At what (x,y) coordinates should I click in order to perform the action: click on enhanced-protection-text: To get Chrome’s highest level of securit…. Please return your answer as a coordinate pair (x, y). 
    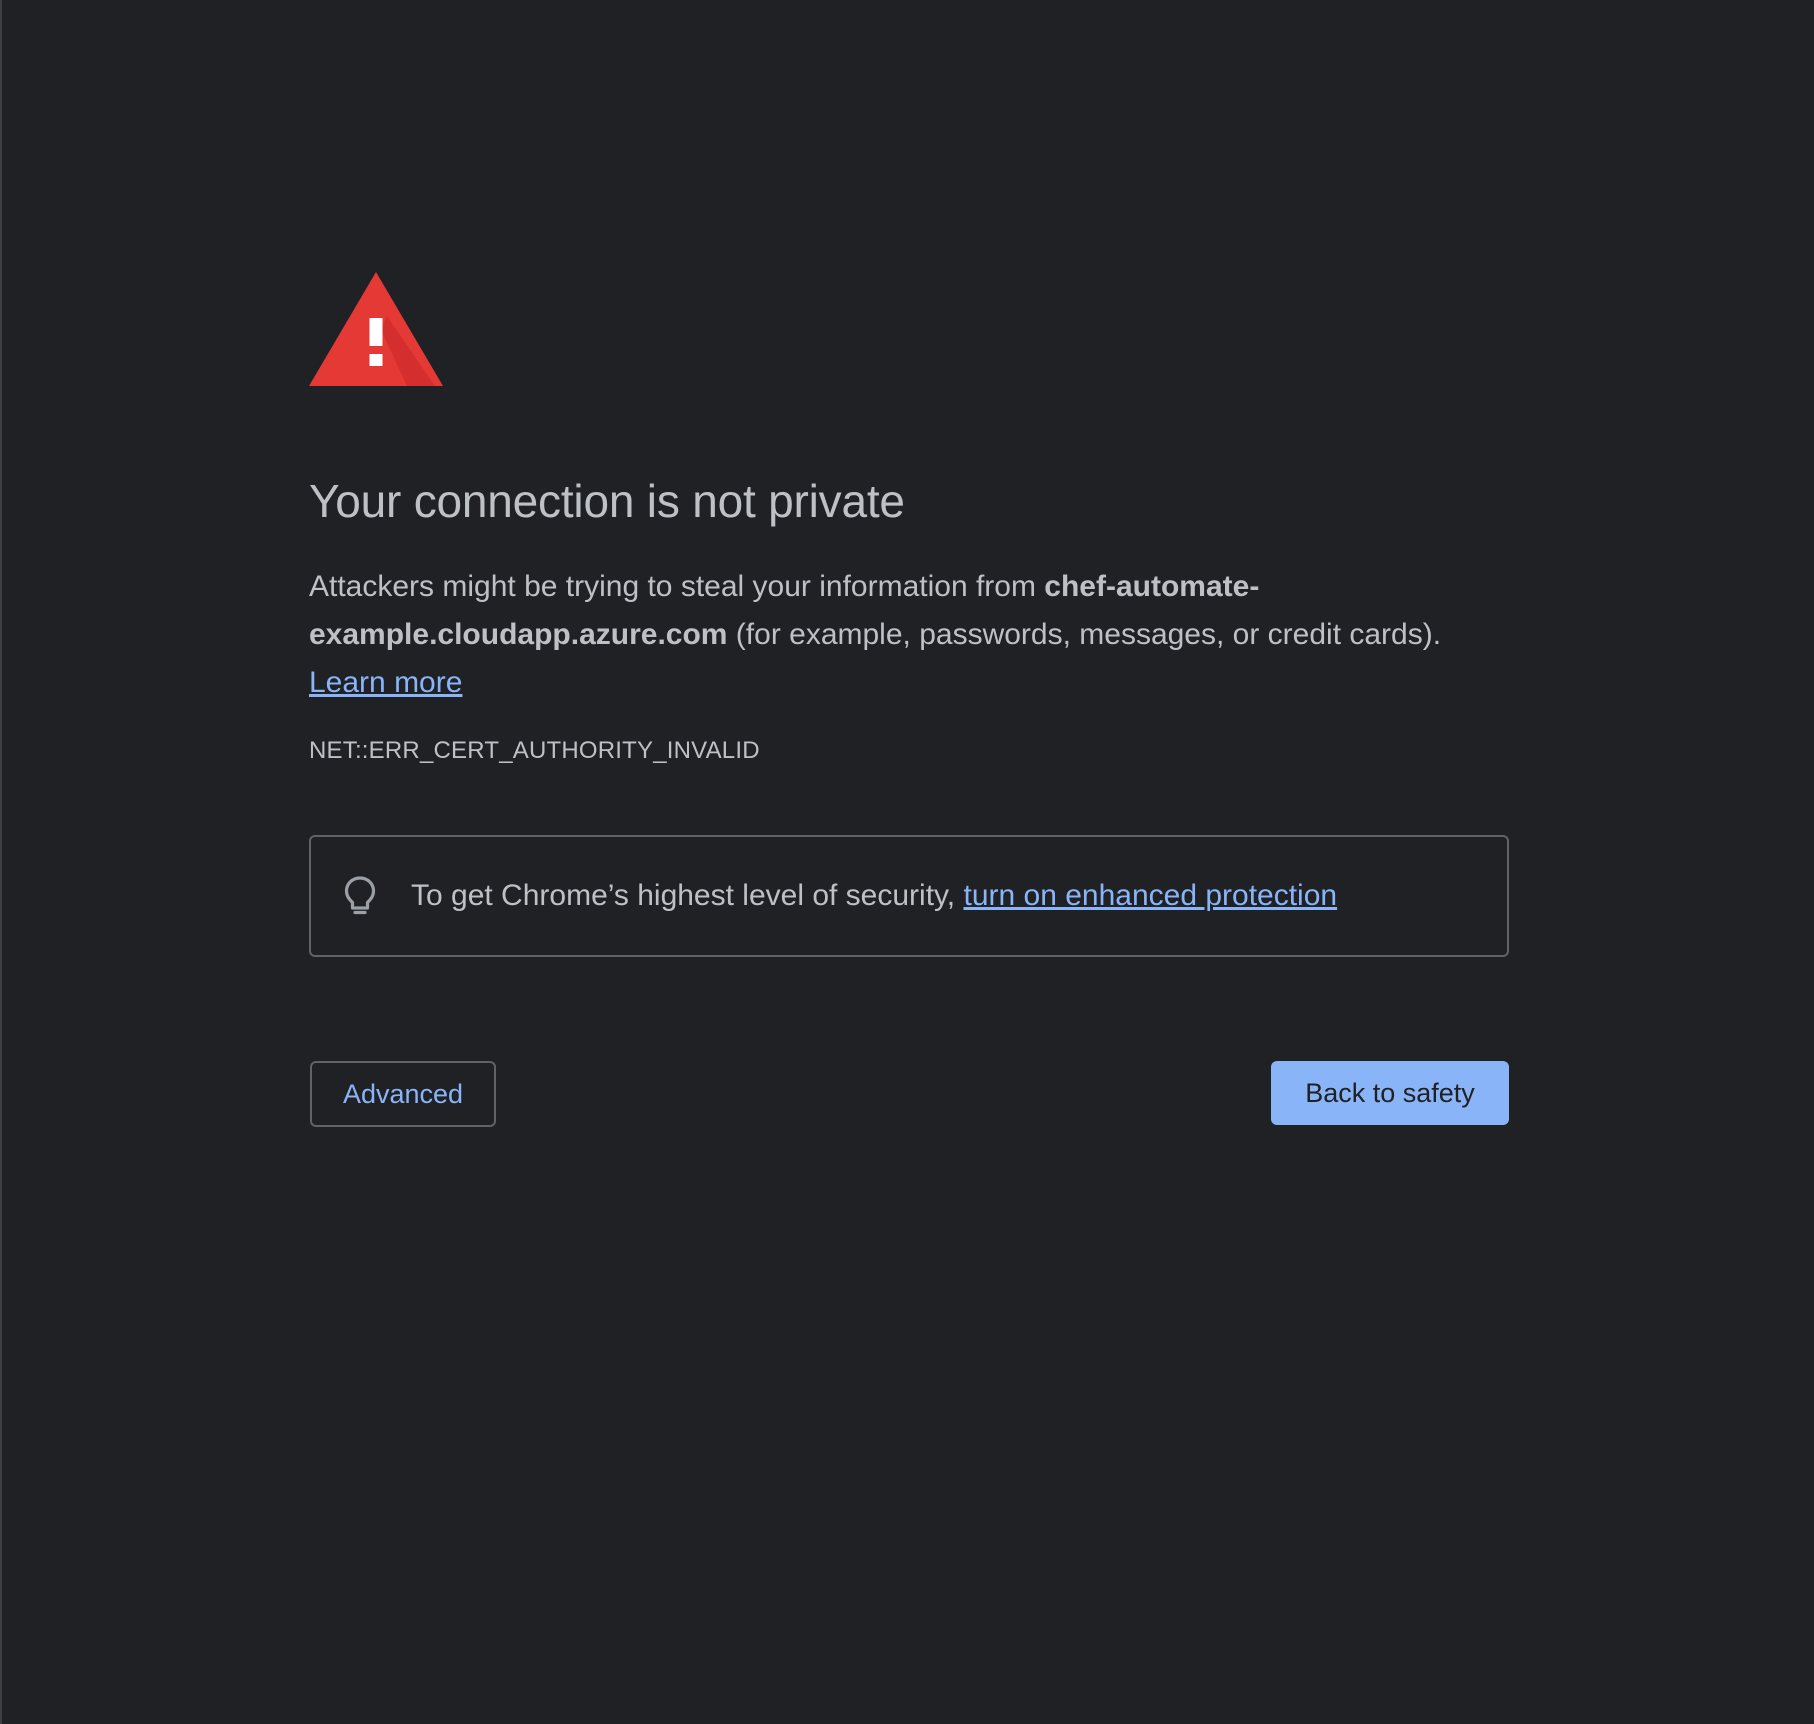
    Looking at the image, I should click on (874, 896).